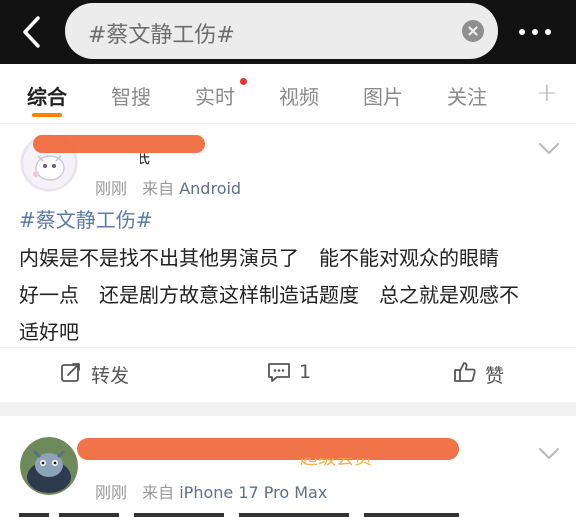  Describe the element at coordinates (215, 95) in the screenshot. I see `tab-realtime: 实时` at that location.